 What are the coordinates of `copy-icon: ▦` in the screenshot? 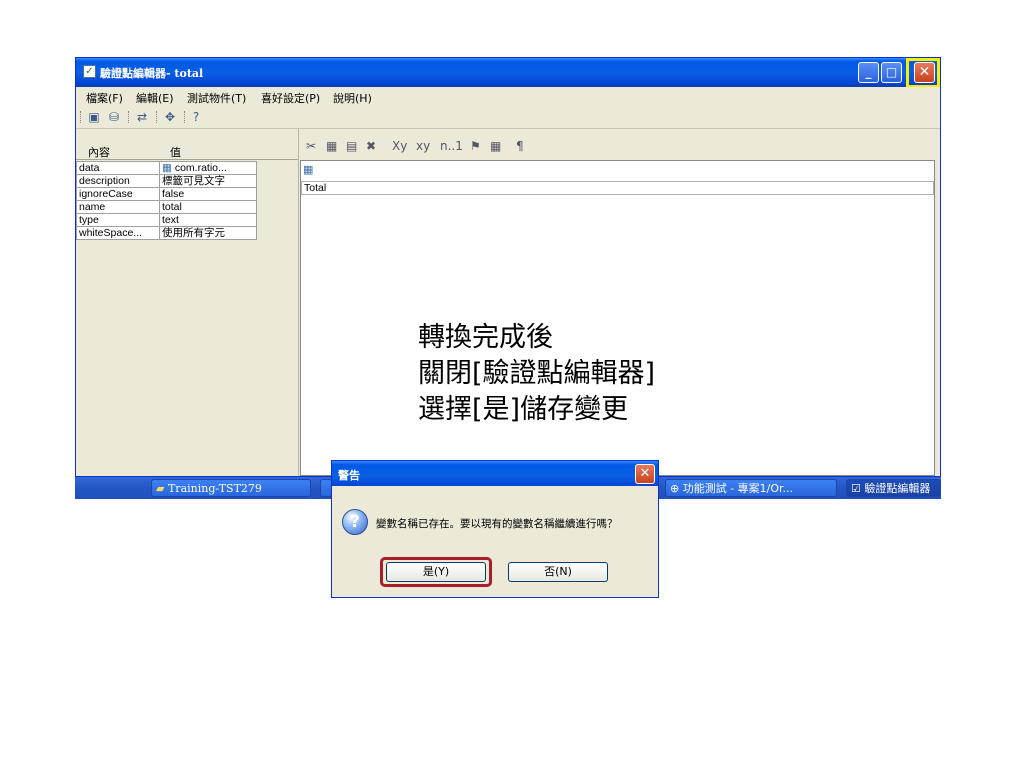 It's located at (331, 146).